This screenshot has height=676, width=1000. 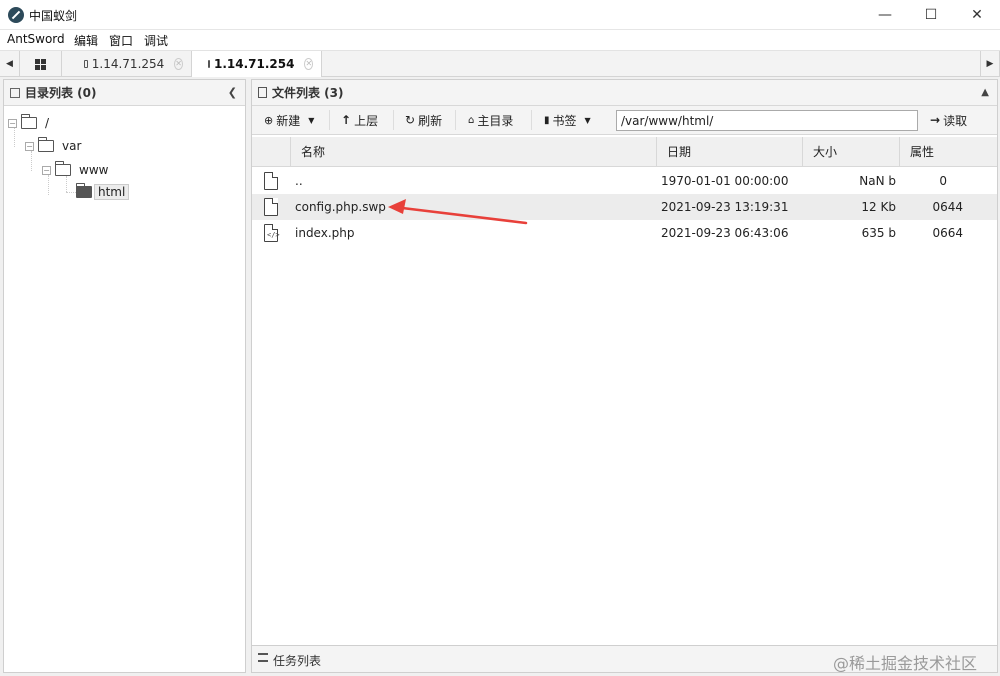 I want to click on file-toolbar: ⊕ 新建 ▼ ↑ 上层 ↻ 刷新 ⌂ 主目录 ▮ 书签 ▼ → 读取, so click(x=624, y=120).